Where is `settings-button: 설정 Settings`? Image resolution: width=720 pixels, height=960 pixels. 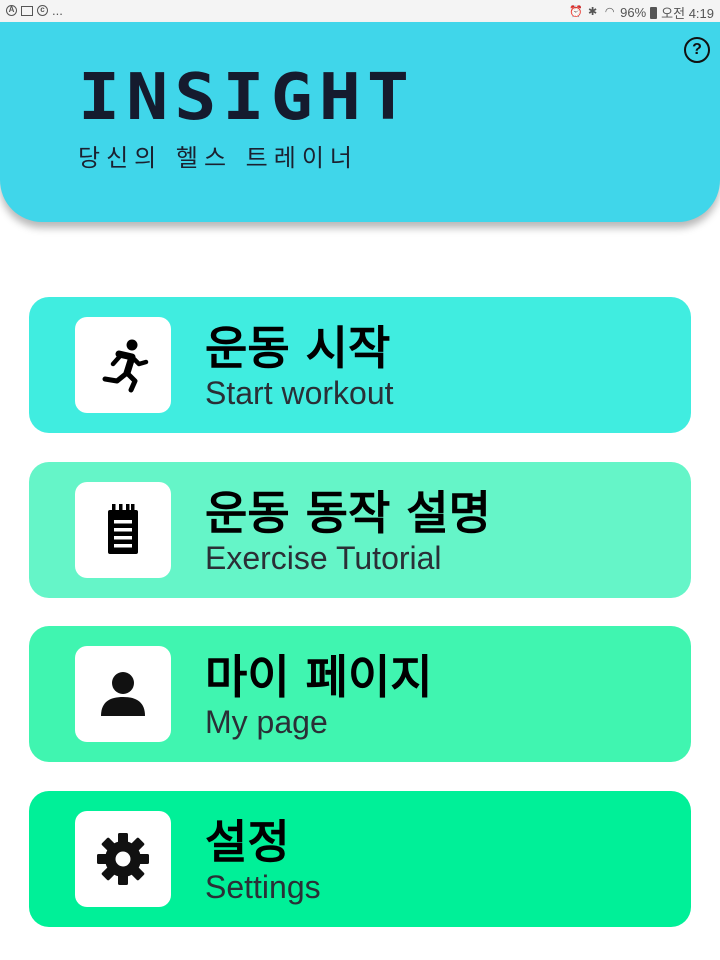 settings-button: 설정 Settings is located at coordinates (360, 859).